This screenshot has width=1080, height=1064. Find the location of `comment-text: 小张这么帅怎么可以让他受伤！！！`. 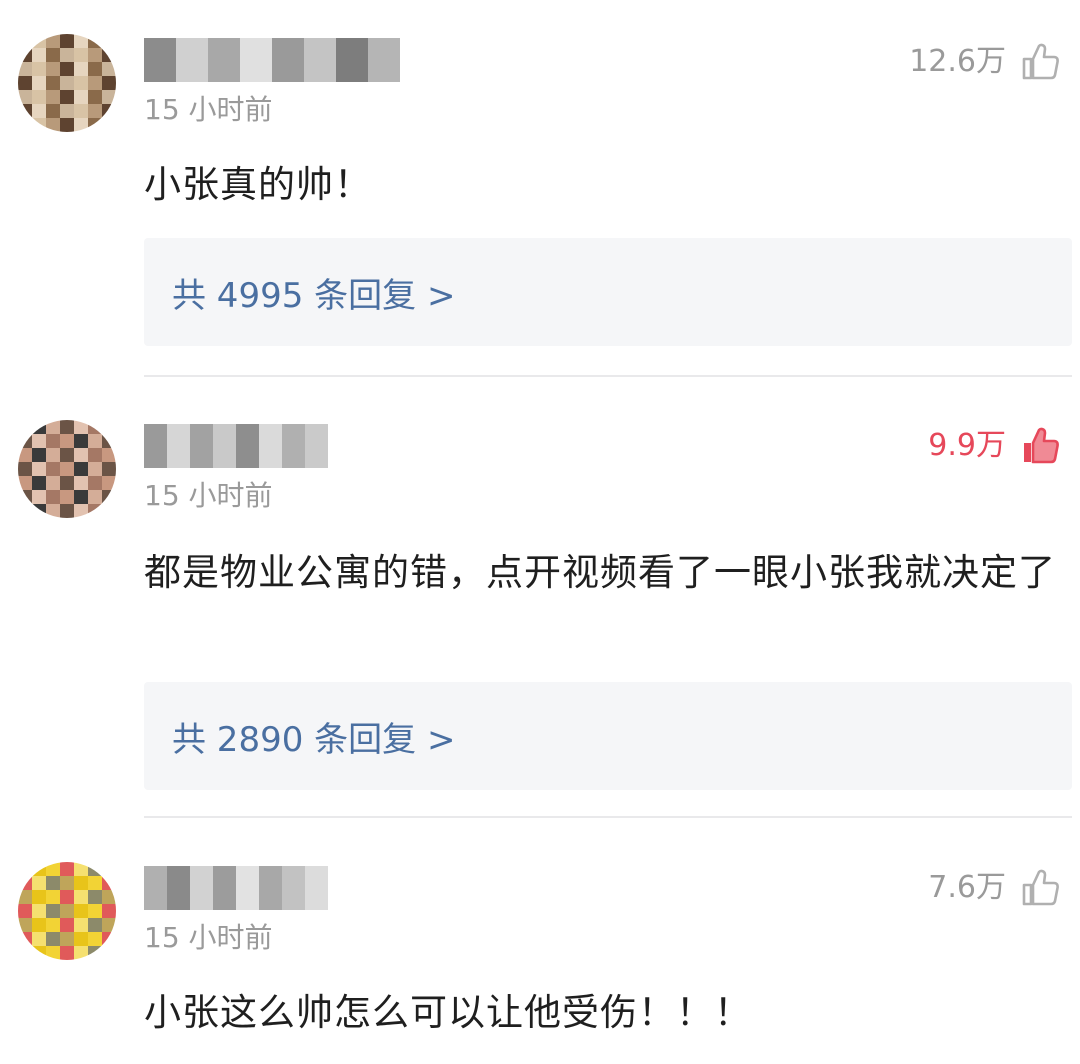

comment-text: 小张这么帅怎么可以让他受伤！！！ is located at coordinates (448, 1012).